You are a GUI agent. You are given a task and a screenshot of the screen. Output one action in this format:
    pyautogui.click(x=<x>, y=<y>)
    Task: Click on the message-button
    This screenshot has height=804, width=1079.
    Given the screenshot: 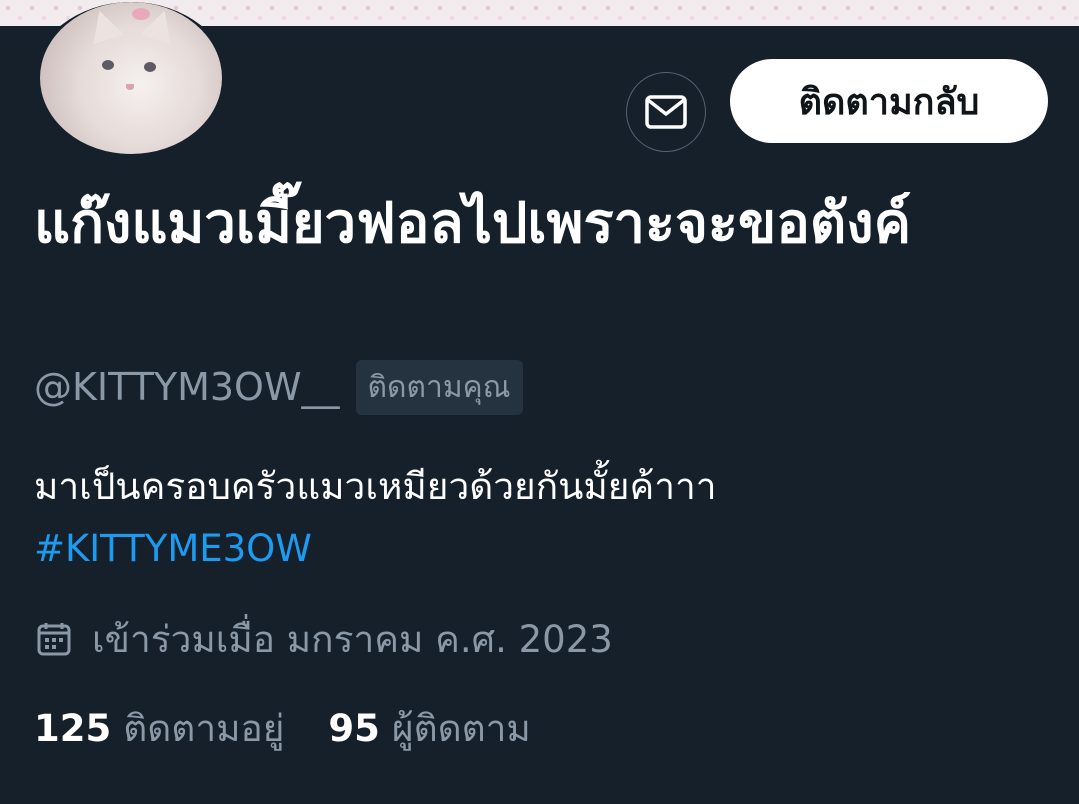 What is the action you would take?
    pyautogui.click(x=666, y=112)
    